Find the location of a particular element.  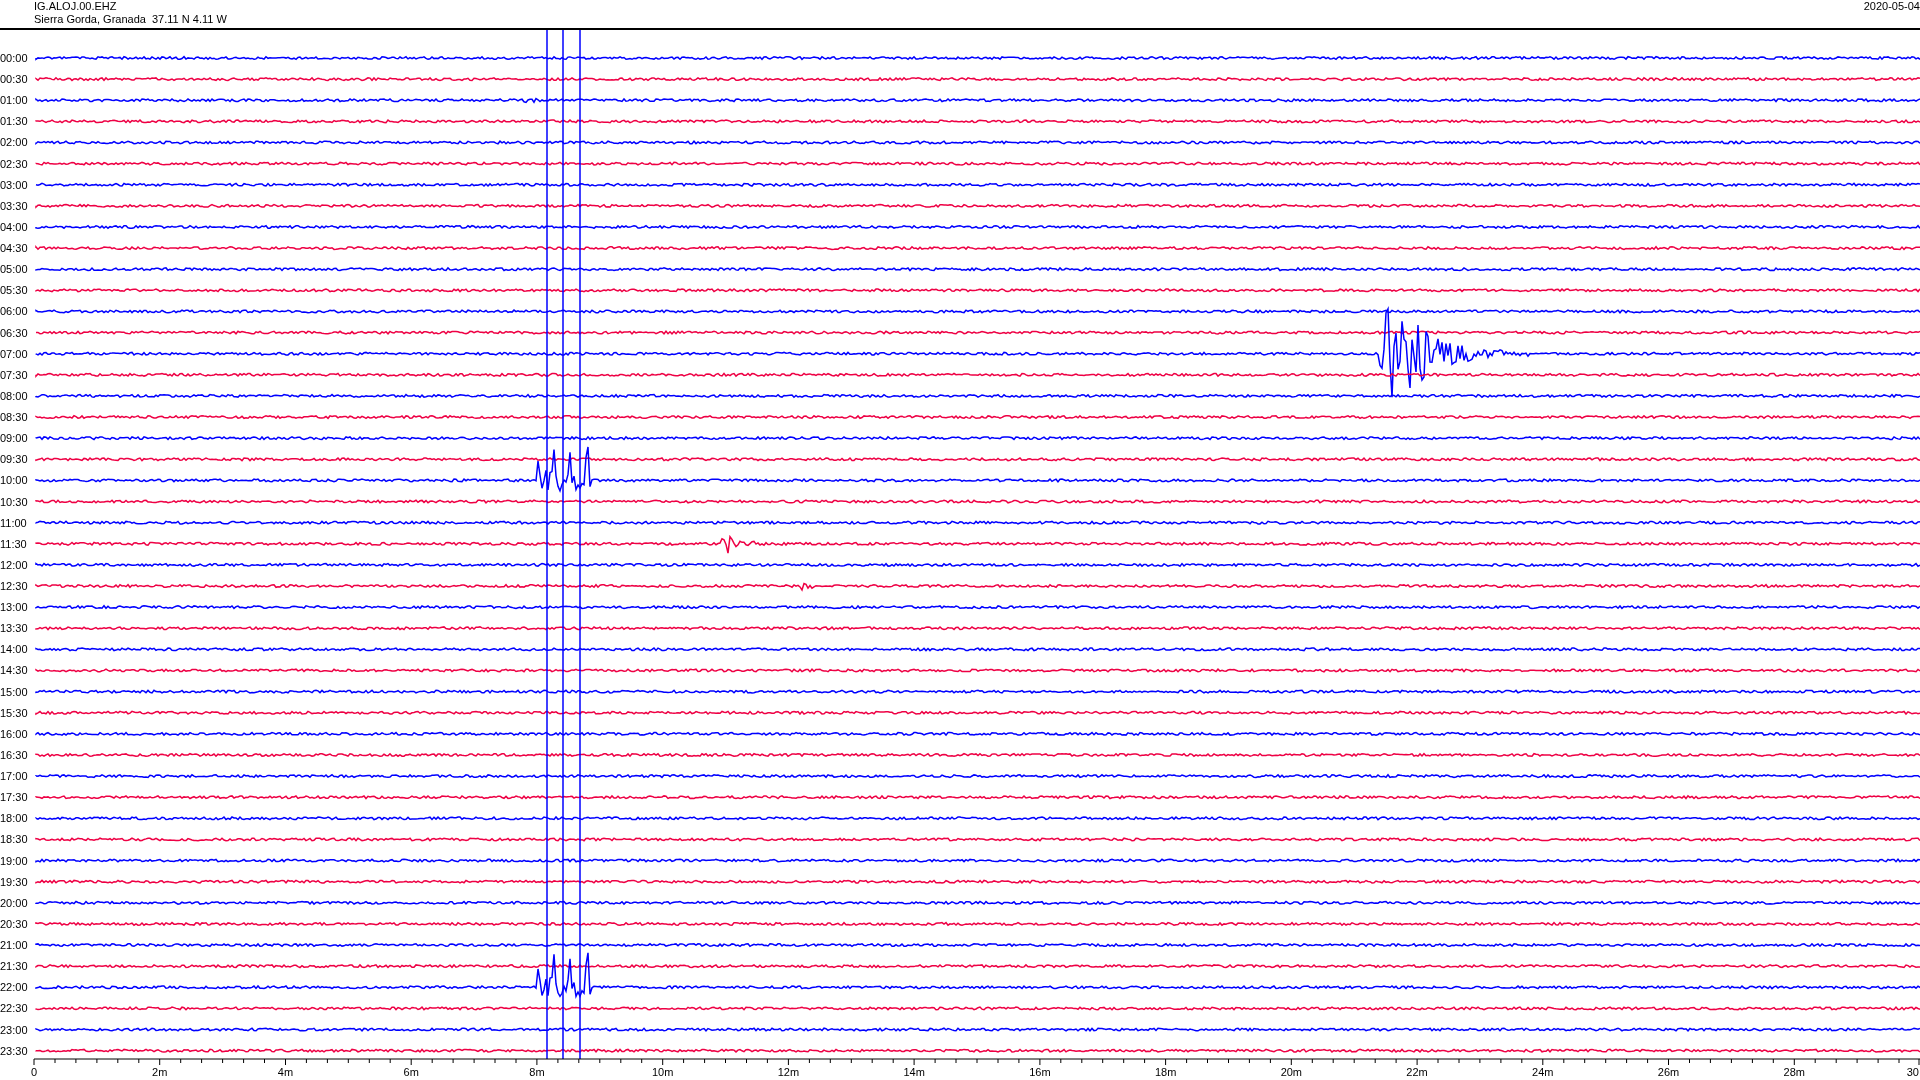

time-label: 01:00 is located at coordinates (14, 100).